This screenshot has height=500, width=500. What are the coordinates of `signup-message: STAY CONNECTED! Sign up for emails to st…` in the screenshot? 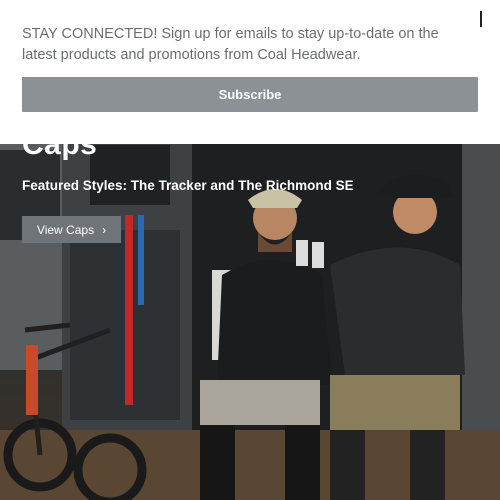 It's located at (230, 44).